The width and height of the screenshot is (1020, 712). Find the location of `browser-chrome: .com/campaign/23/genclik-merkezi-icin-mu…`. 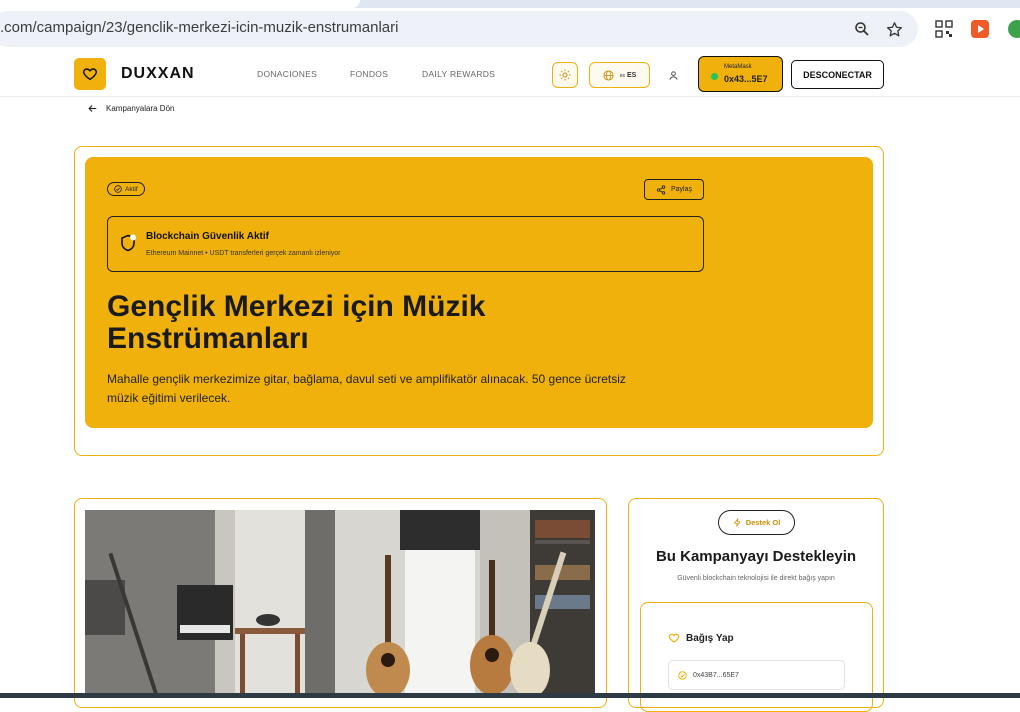

browser-chrome: .com/campaign/23/genclik-merkezi-icin-mu… is located at coordinates (510, 26).